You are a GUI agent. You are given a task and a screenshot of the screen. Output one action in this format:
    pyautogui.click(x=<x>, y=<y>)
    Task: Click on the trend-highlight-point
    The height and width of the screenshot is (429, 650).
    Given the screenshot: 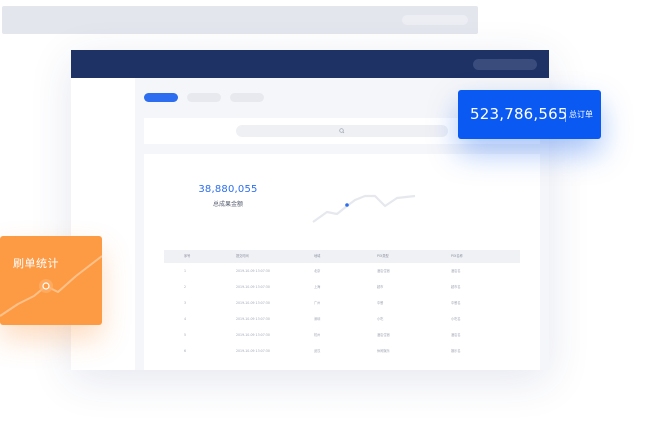 What is the action you would take?
    pyautogui.click(x=347, y=205)
    